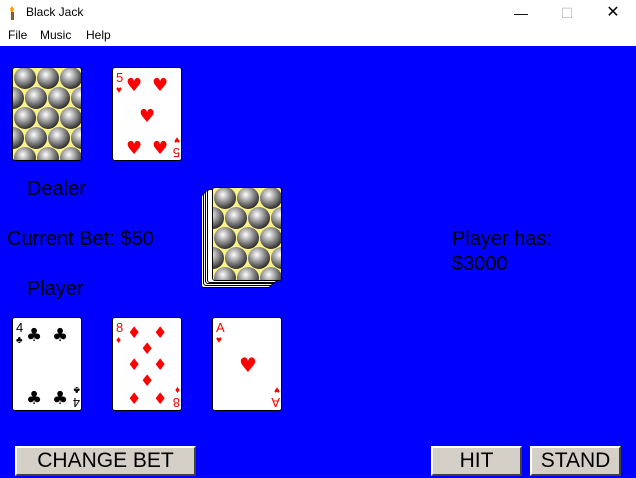 The width and height of the screenshot is (636, 478). Describe the element at coordinates (118, 340) in the screenshot. I see `card-suit-small: ♦` at that location.